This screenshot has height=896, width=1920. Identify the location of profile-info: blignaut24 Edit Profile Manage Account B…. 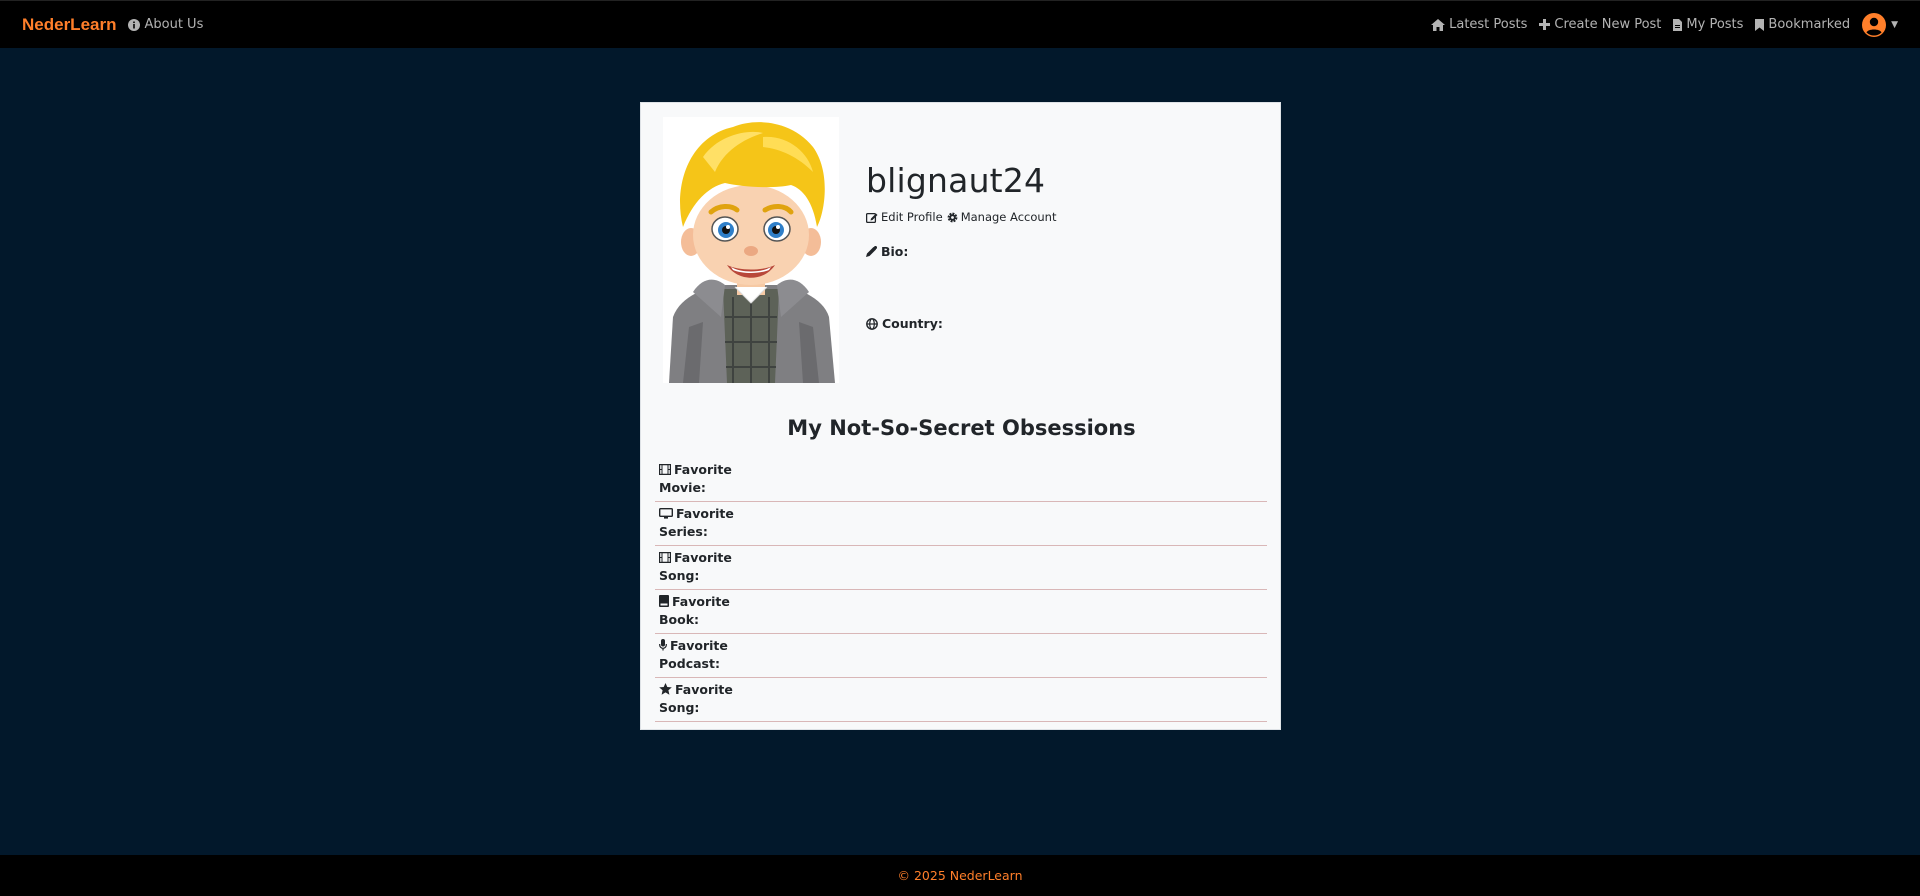
(963, 246).